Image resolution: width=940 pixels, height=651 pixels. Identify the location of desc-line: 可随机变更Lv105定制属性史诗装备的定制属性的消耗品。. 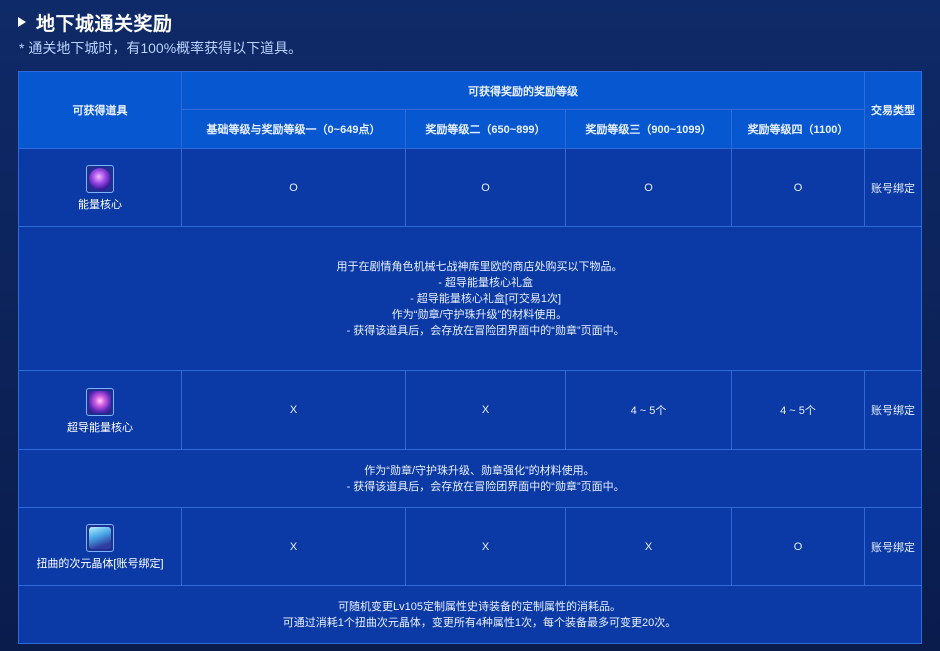
(479, 606).